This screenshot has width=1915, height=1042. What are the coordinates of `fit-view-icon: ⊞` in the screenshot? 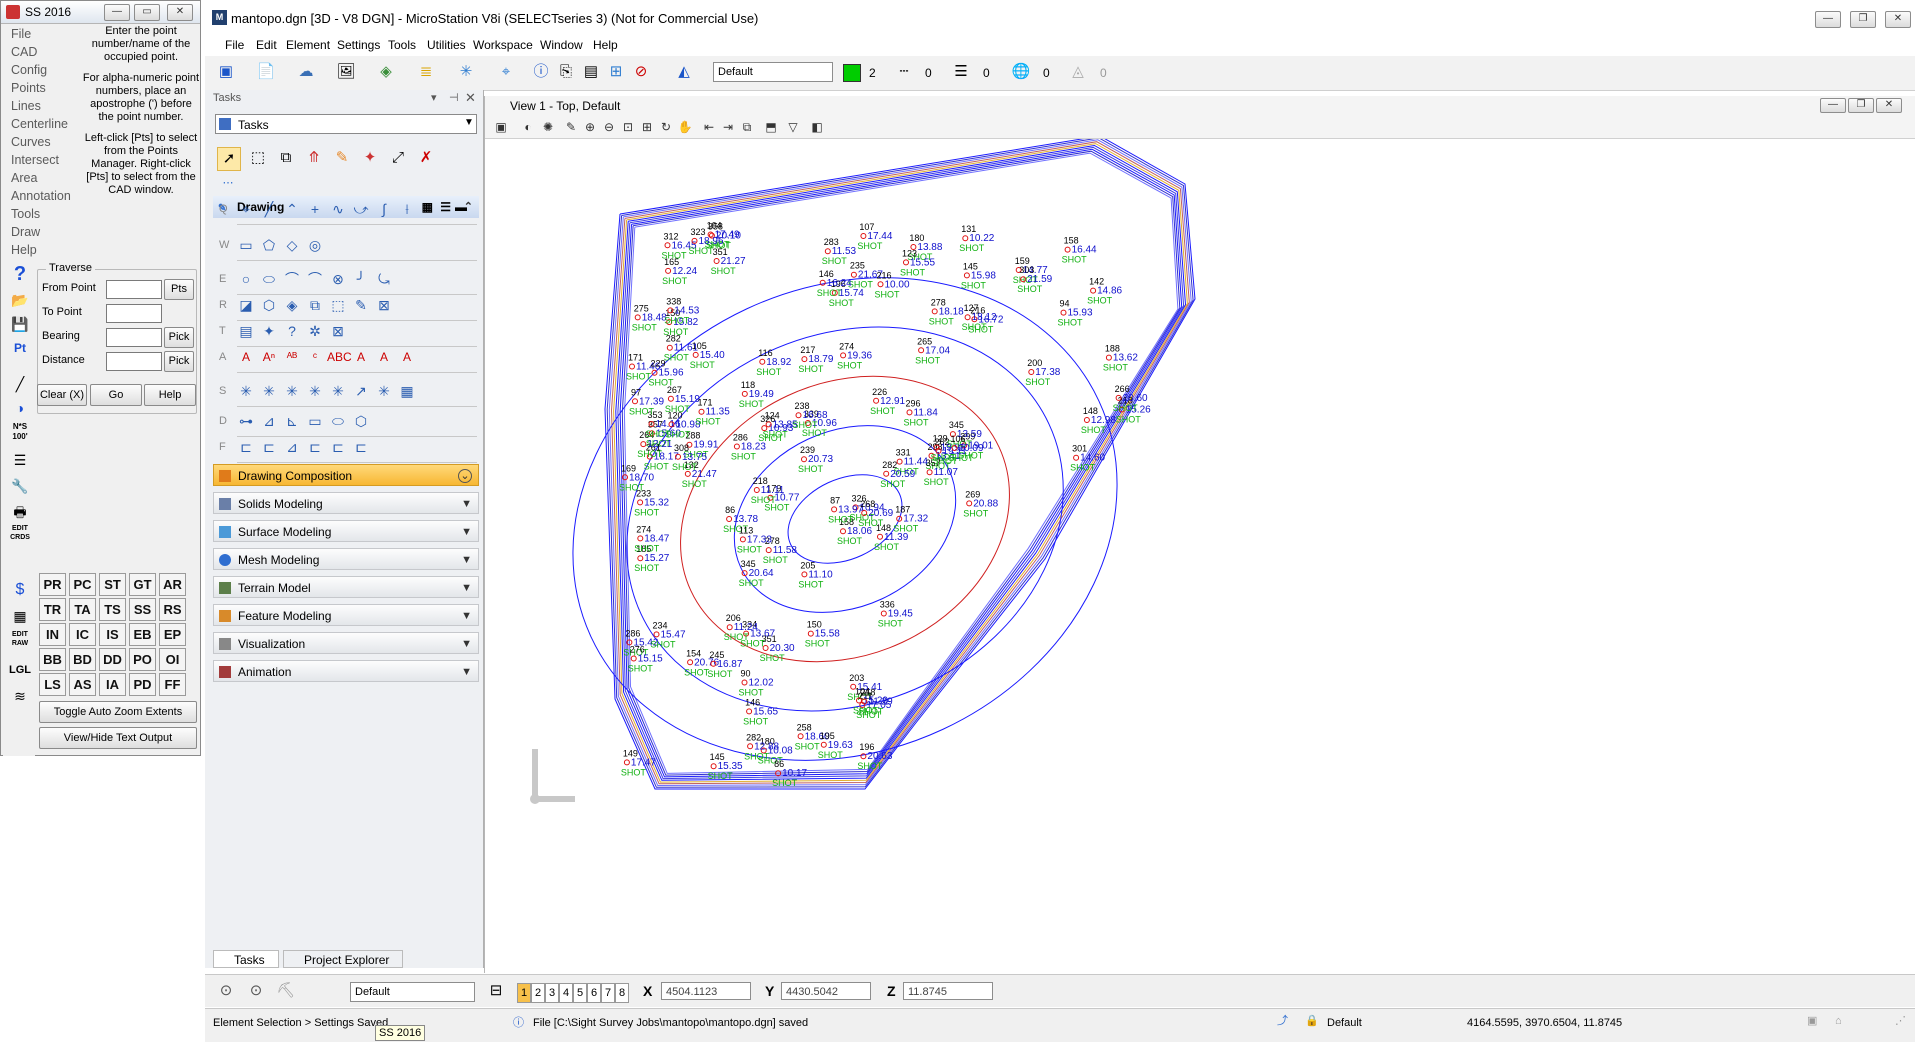 It's located at (647, 127).